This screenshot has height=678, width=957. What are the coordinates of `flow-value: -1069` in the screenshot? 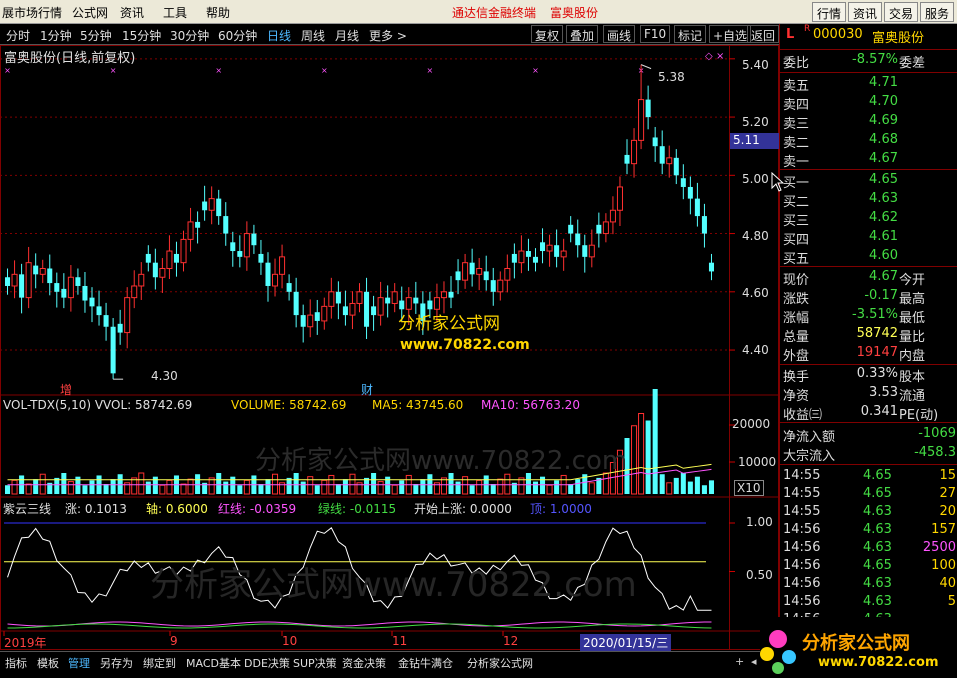 It's located at (937, 433).